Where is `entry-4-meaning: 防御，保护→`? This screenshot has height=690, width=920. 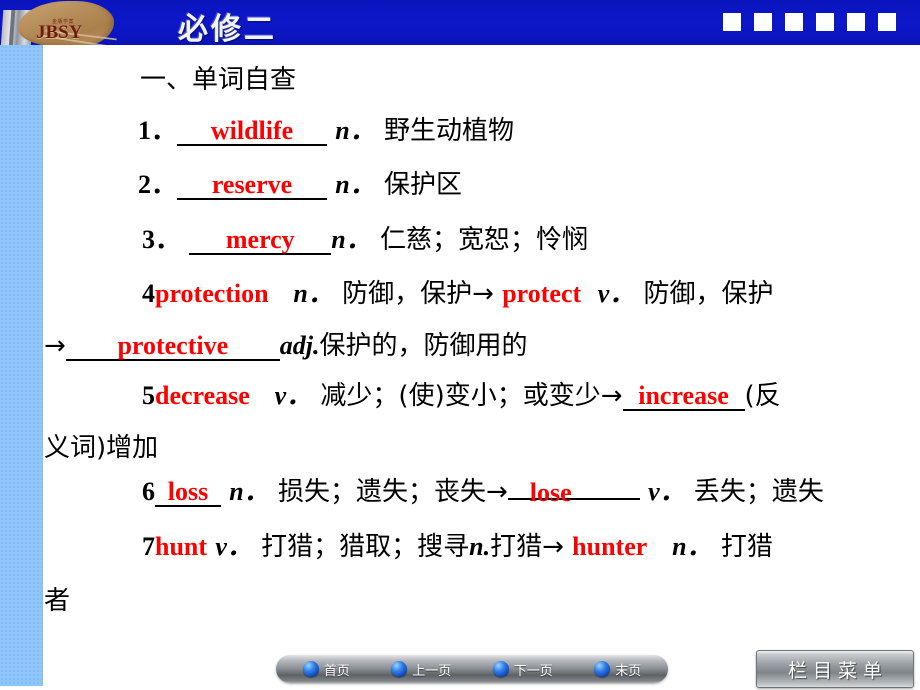
entry-4-meaning: 防御，保护→ is located at coordinates (418, 294).